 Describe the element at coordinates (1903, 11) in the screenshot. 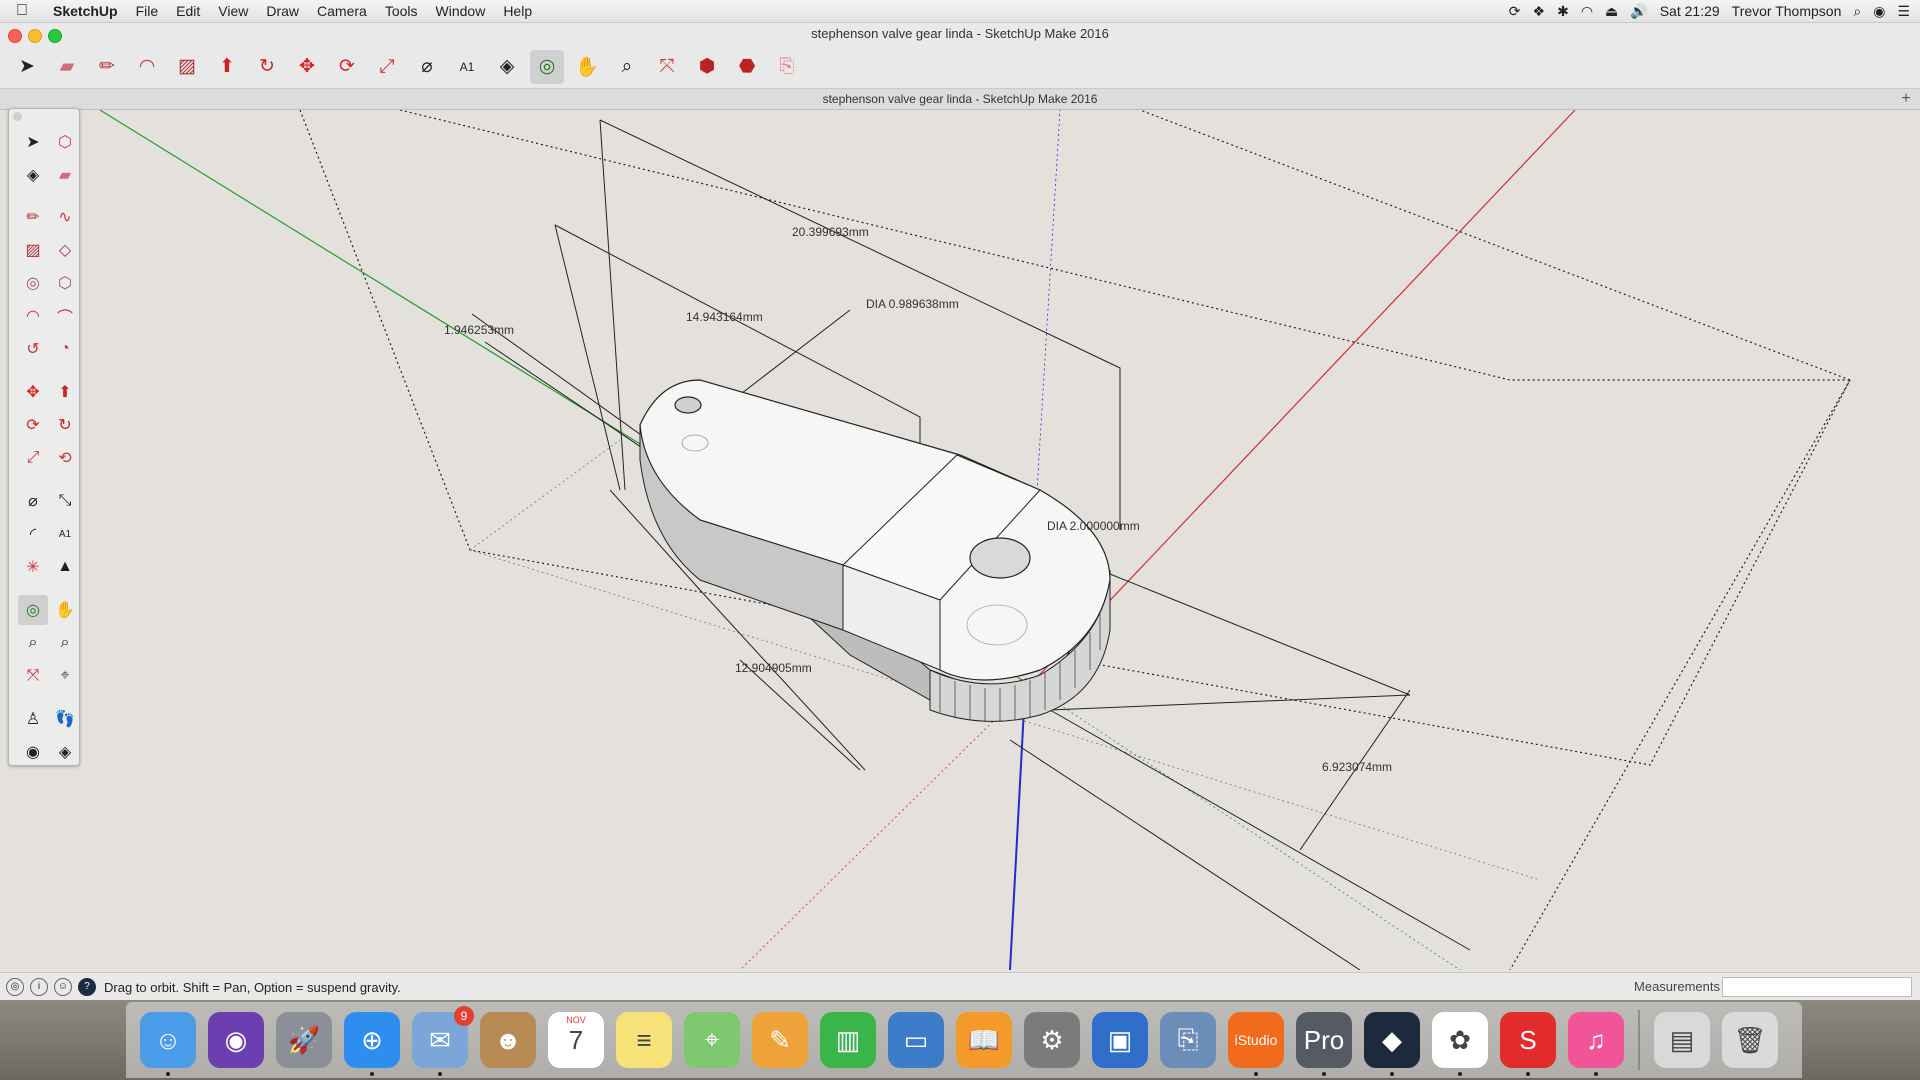

I see `notification-center-icon: ☰` at that location.